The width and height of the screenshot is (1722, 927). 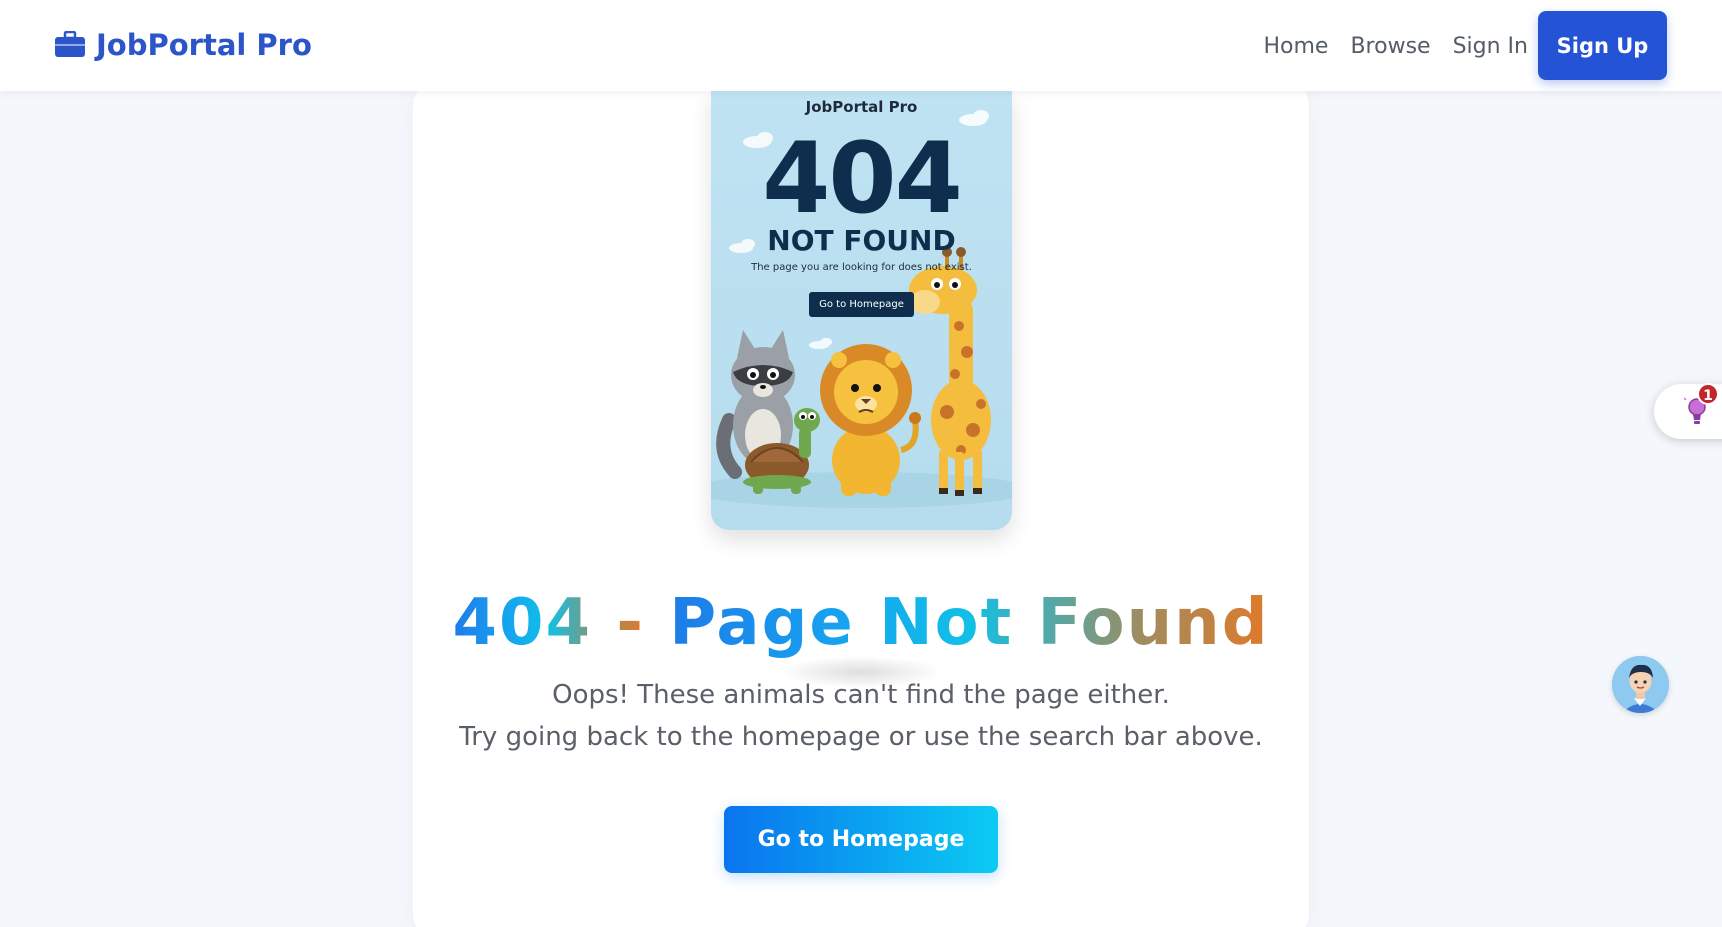 I want to click on page-title: 404 - Page Not Found, so click(x=861, y=623).